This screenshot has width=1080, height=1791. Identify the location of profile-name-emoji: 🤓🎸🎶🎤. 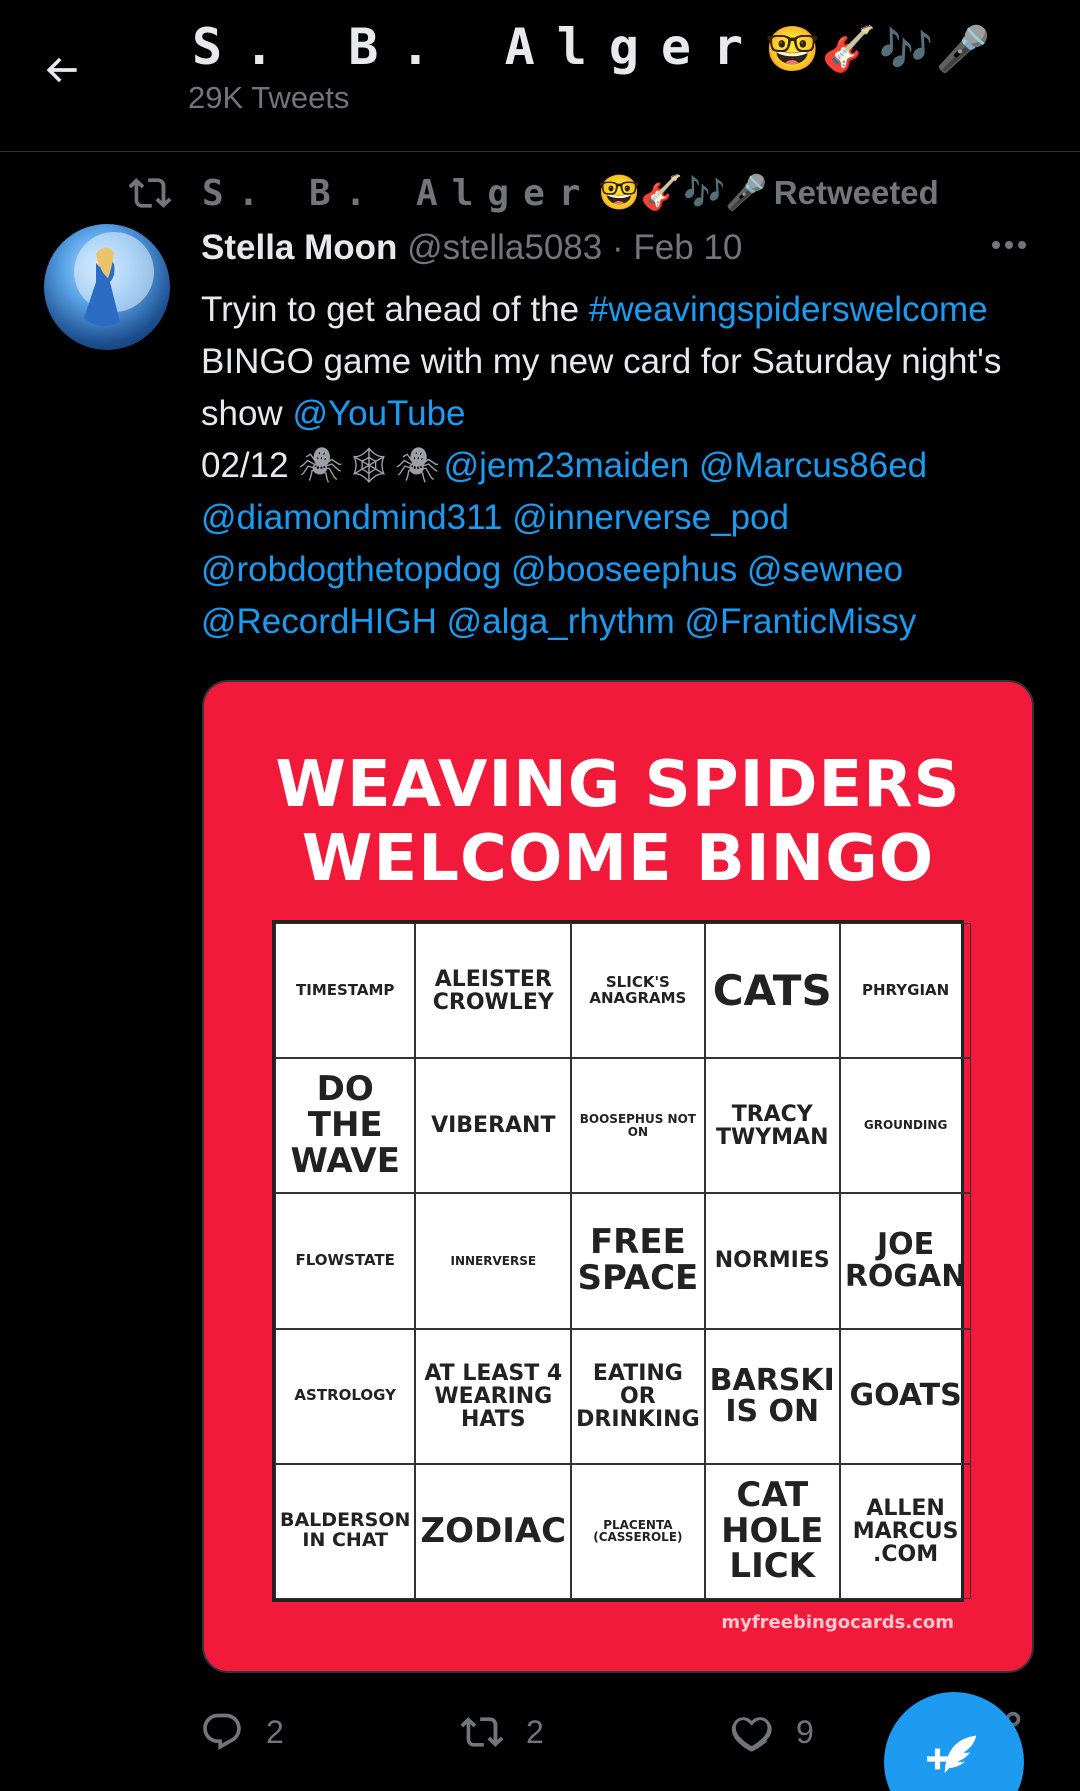
(879, 49).